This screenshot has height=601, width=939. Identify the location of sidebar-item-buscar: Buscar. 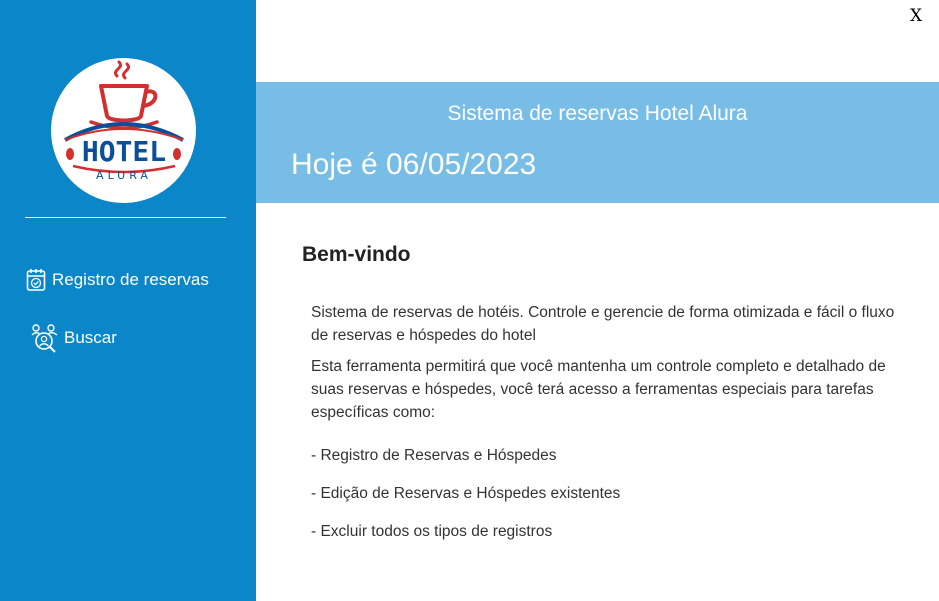
(74, 338).